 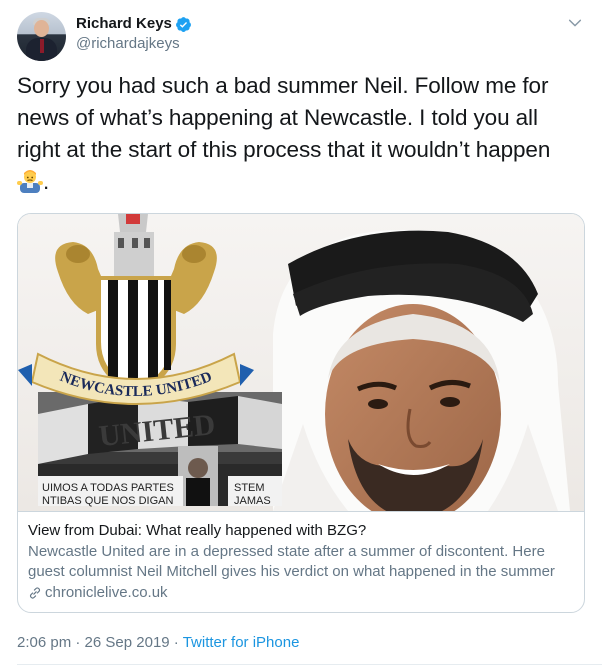 I want to click on author-names: Richard Keys @richardajkeys, so click(x=134, y=34).